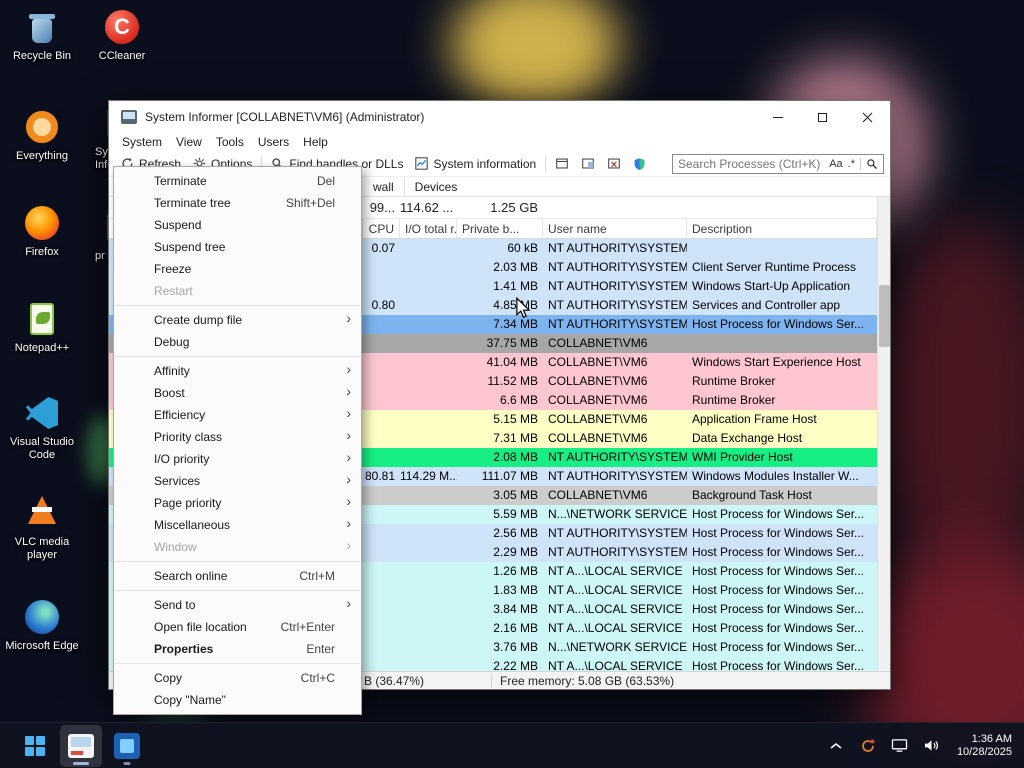 The width and height of the screenshot is (1024, 768). What do you see at coordinates (883, 434) in the screenshot?
I see `vertical-scrollbar` at bounding box center [883, 434].